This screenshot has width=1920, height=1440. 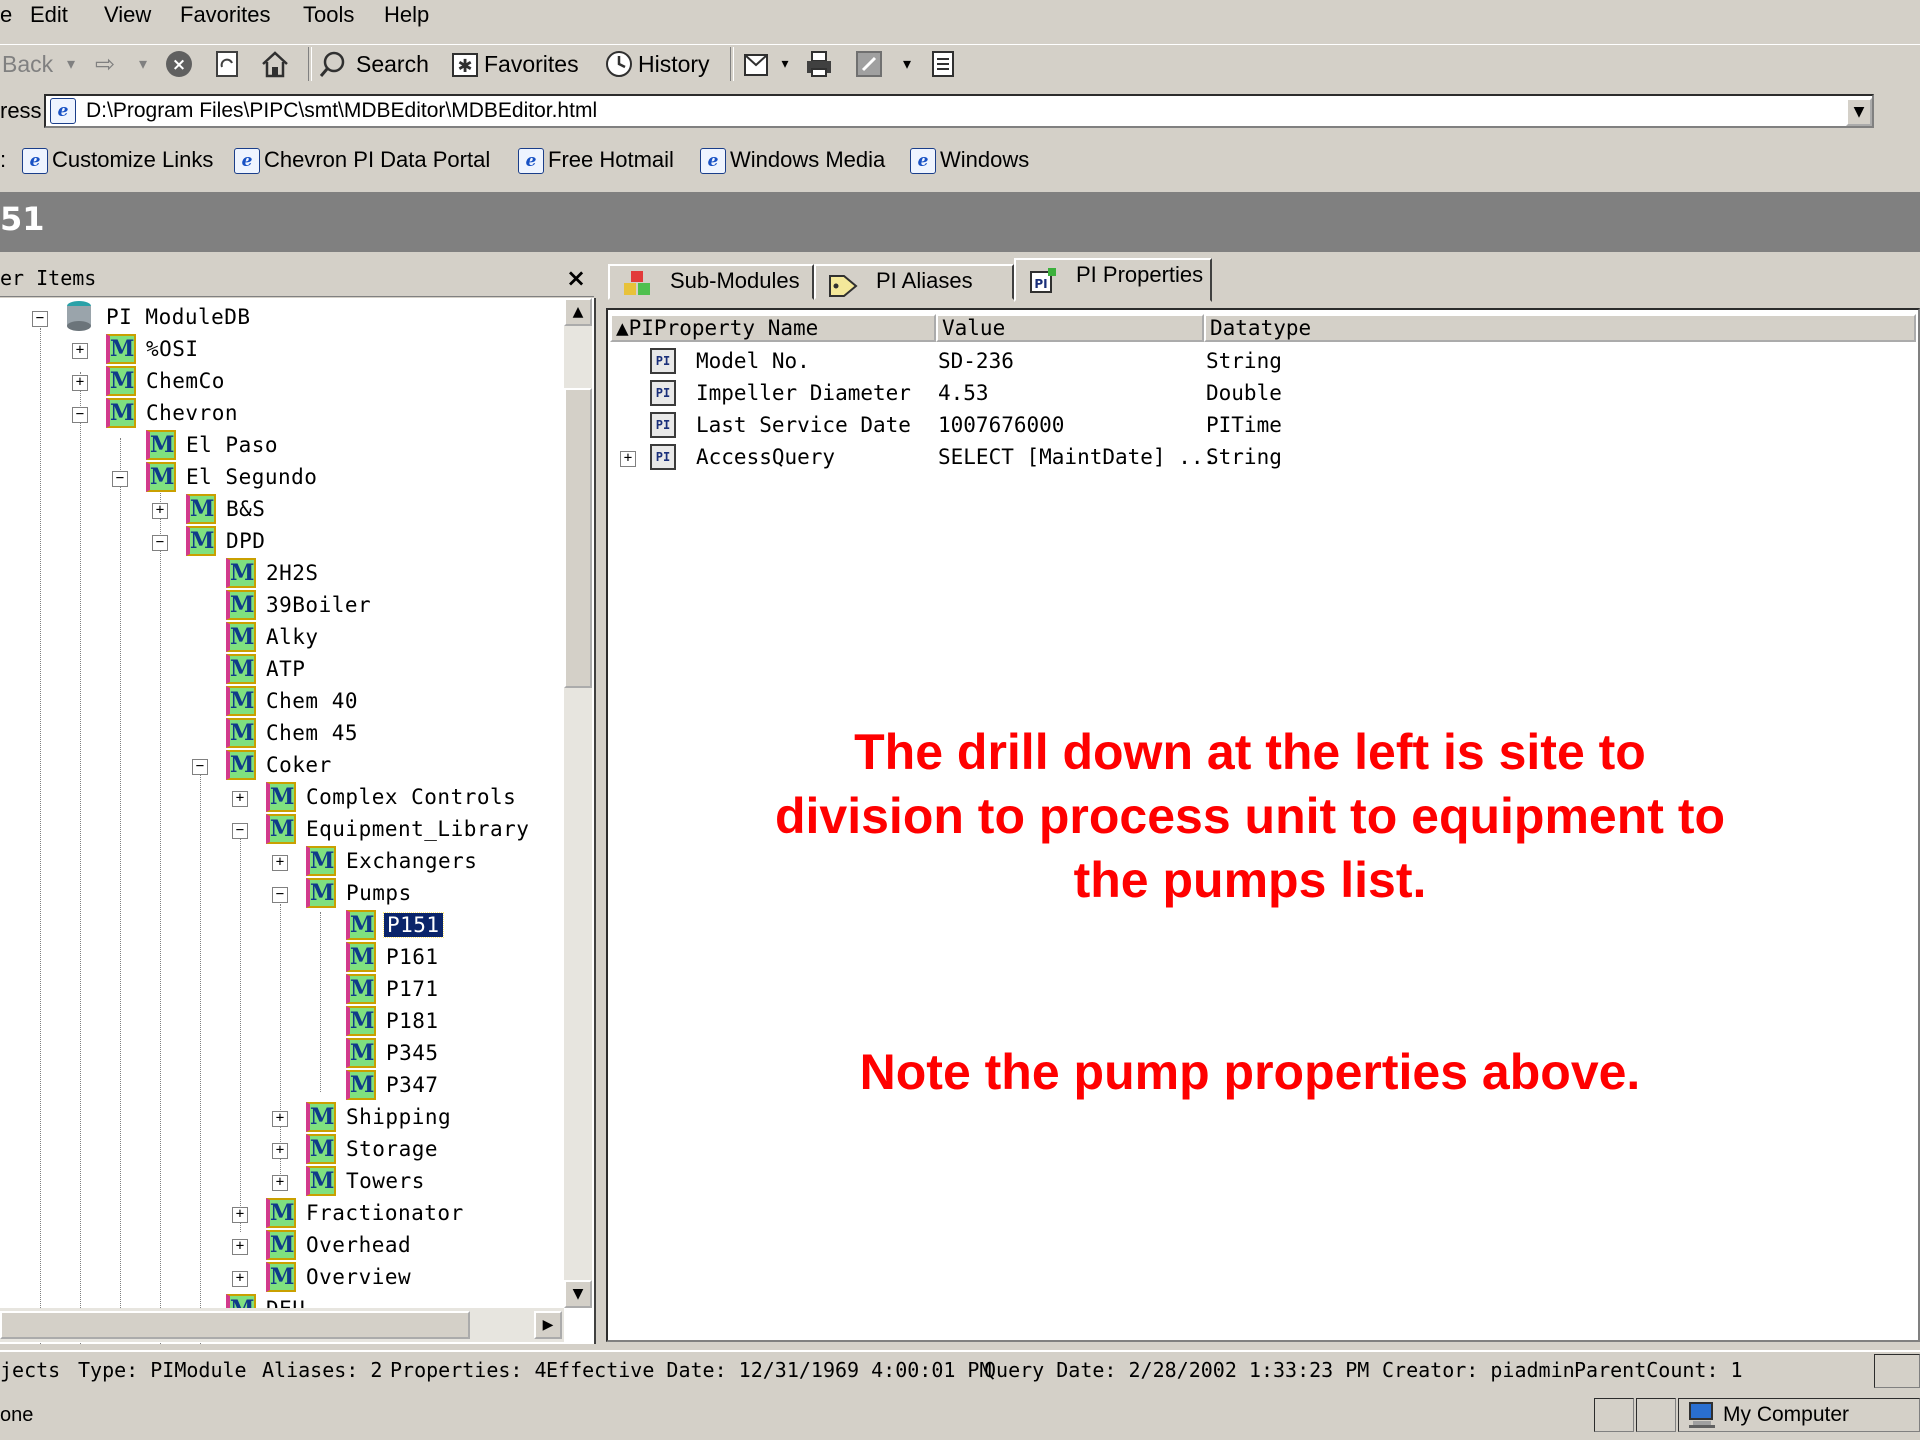 I want to click on favorites-button: Favorites, so click(x=531, y=64).